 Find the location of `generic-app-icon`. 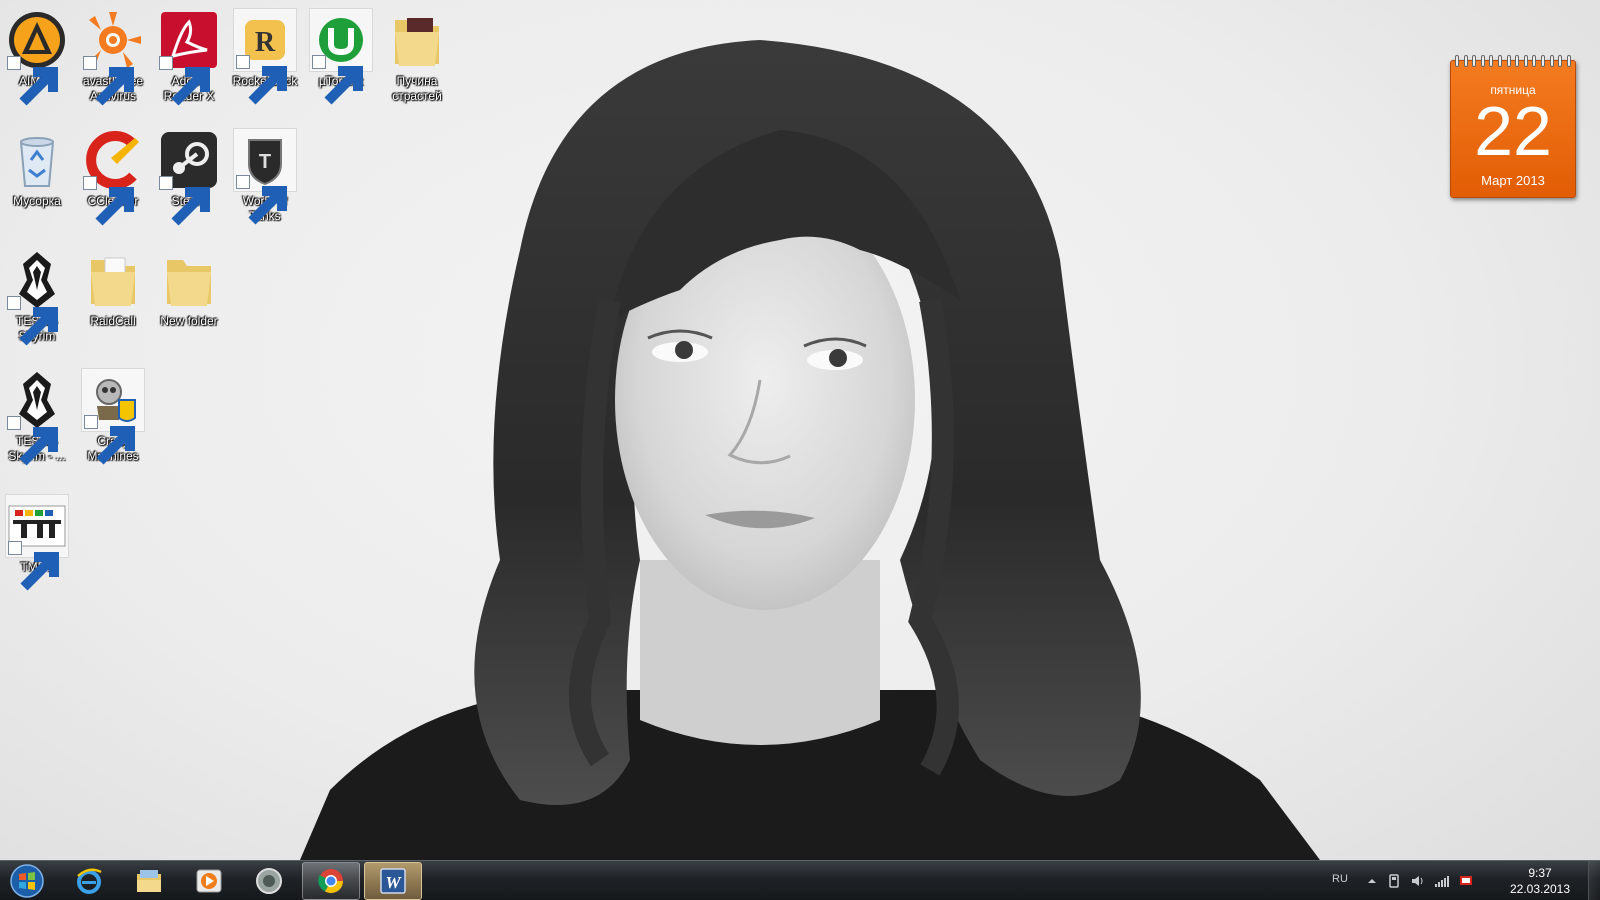

generic-app-icon is located at coordinates (269, 881).